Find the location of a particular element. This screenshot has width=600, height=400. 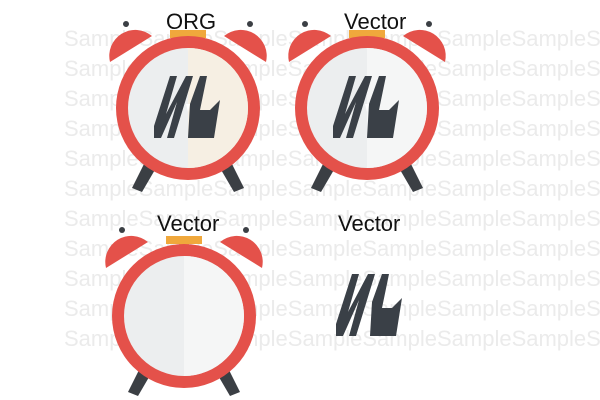

alarm-clock-empty-vector is located at coordinates (184, 312).